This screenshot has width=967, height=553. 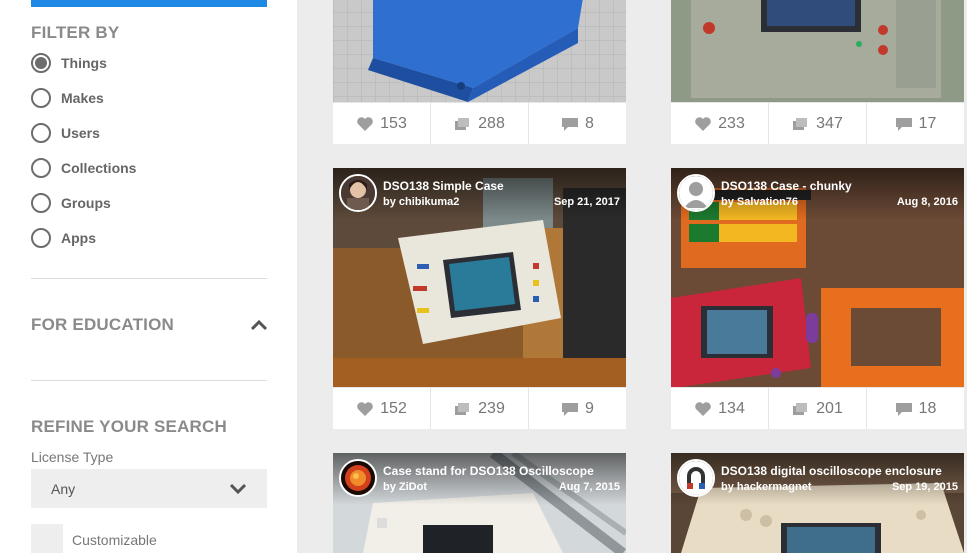 I want to click on comment-count: 8, so click(x=589, y=123).